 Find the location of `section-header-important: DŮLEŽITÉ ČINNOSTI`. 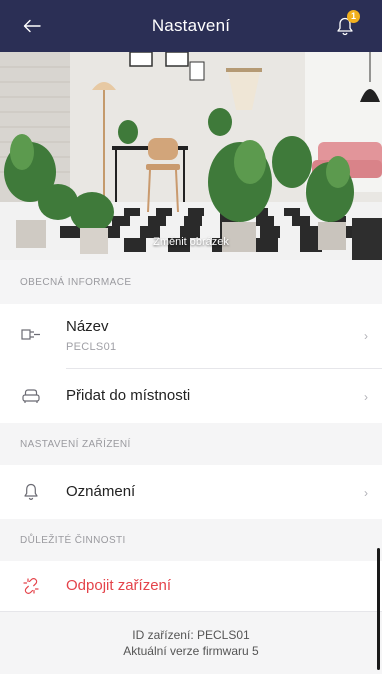

section-header-important: DŮLEŽITÉ ČINNOSTI is located at coordinates (191, 540).